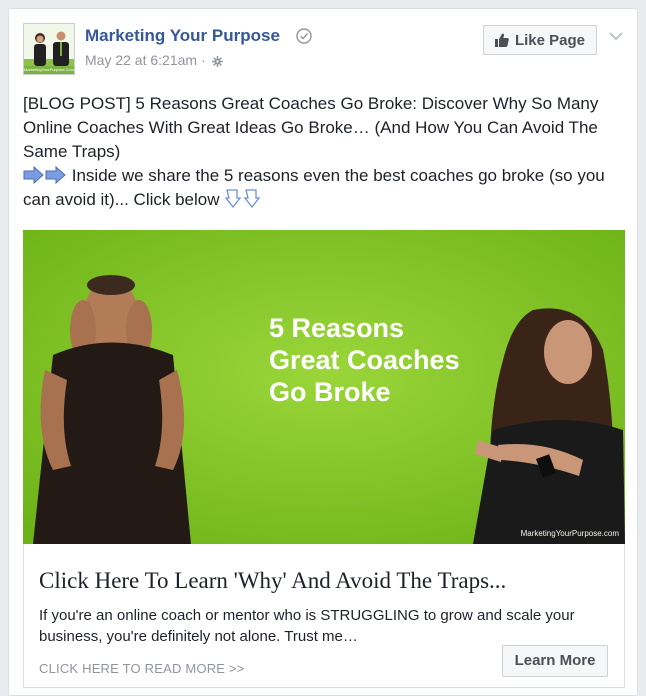 The width and height of the screenshot is (646, 696). What do you see at coordinates (61, 48) in the screenshot?
I see `man-figure` at bounding box center [61, 48].